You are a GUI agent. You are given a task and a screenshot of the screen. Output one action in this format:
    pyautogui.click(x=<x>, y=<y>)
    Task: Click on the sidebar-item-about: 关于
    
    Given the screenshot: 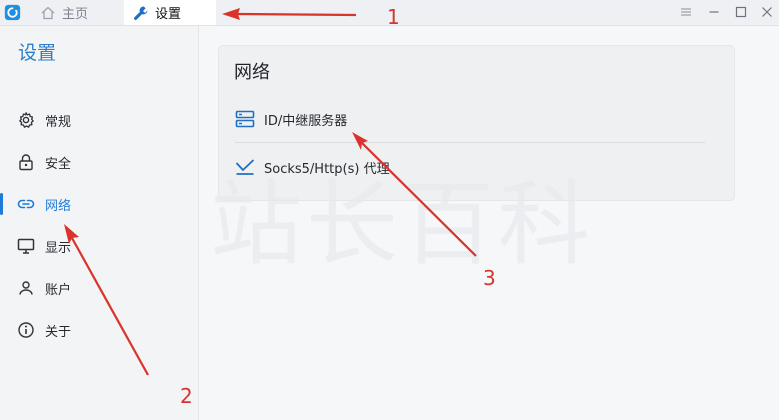 What is the action you would take?
    pyautogui.click(x=99, y=330)
    